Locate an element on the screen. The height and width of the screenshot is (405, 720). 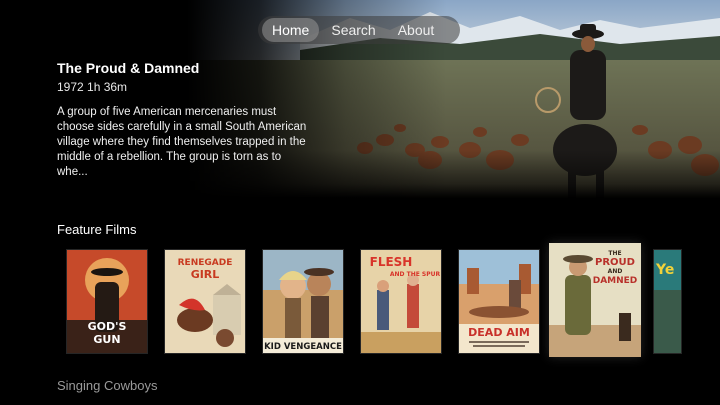
nav-about: About is located at coordinates (416, 30).